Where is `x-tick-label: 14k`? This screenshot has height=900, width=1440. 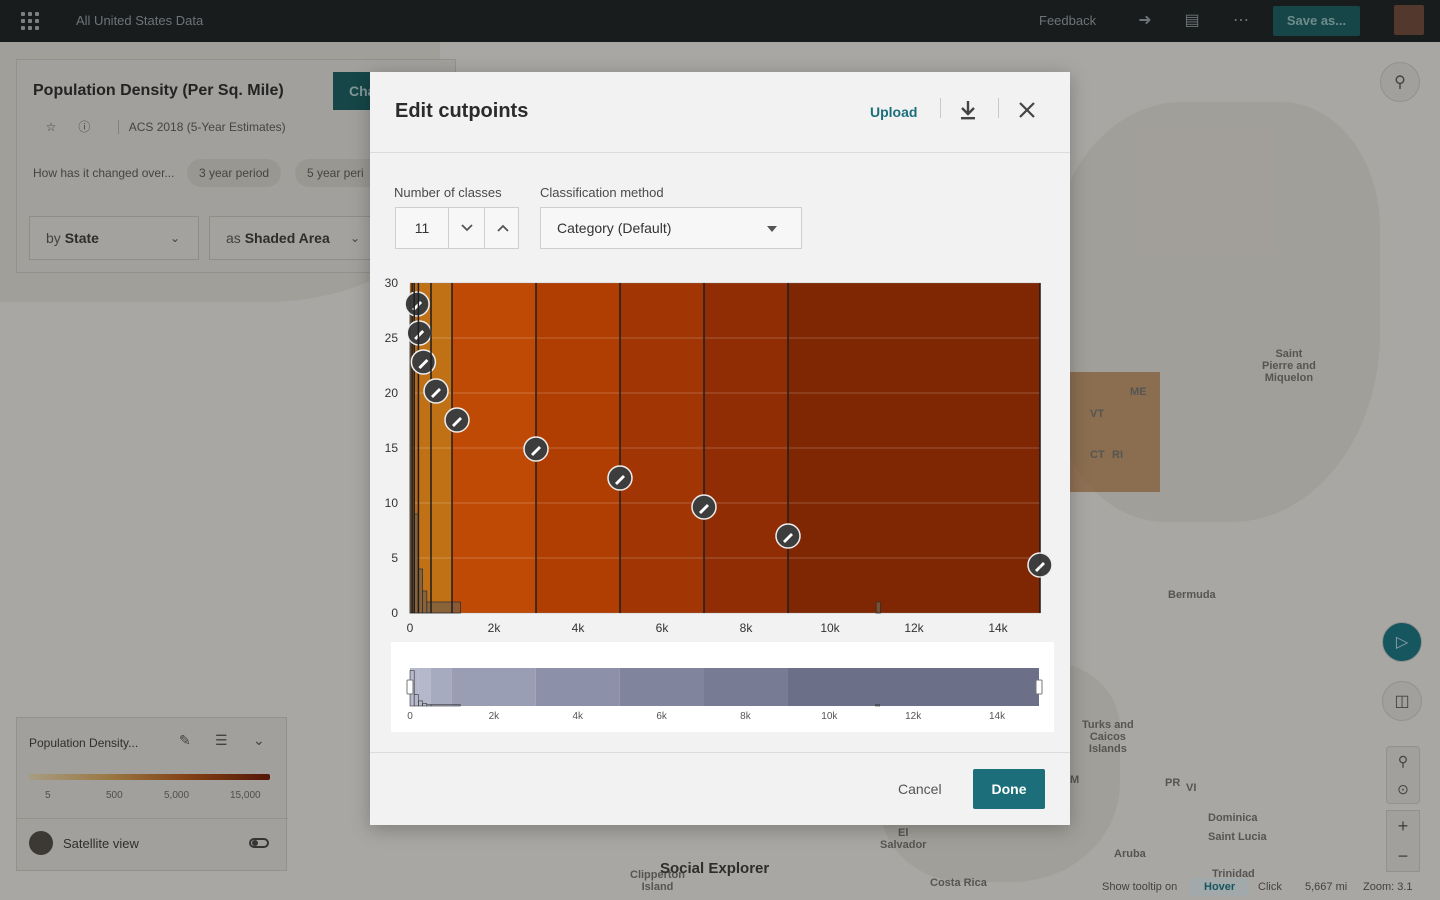 x-tick-label: 14k is located at coordinates (998, 626).